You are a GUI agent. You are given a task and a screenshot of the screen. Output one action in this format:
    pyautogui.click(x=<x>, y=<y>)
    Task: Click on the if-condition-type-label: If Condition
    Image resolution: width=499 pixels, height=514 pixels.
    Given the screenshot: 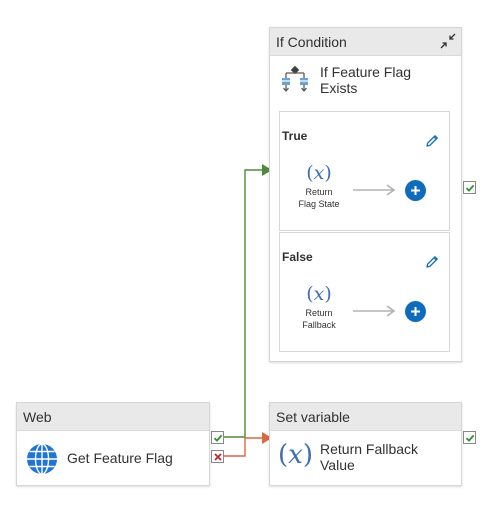 What is the action you would take?
    pyautogui.click(x=311, y=42)
    